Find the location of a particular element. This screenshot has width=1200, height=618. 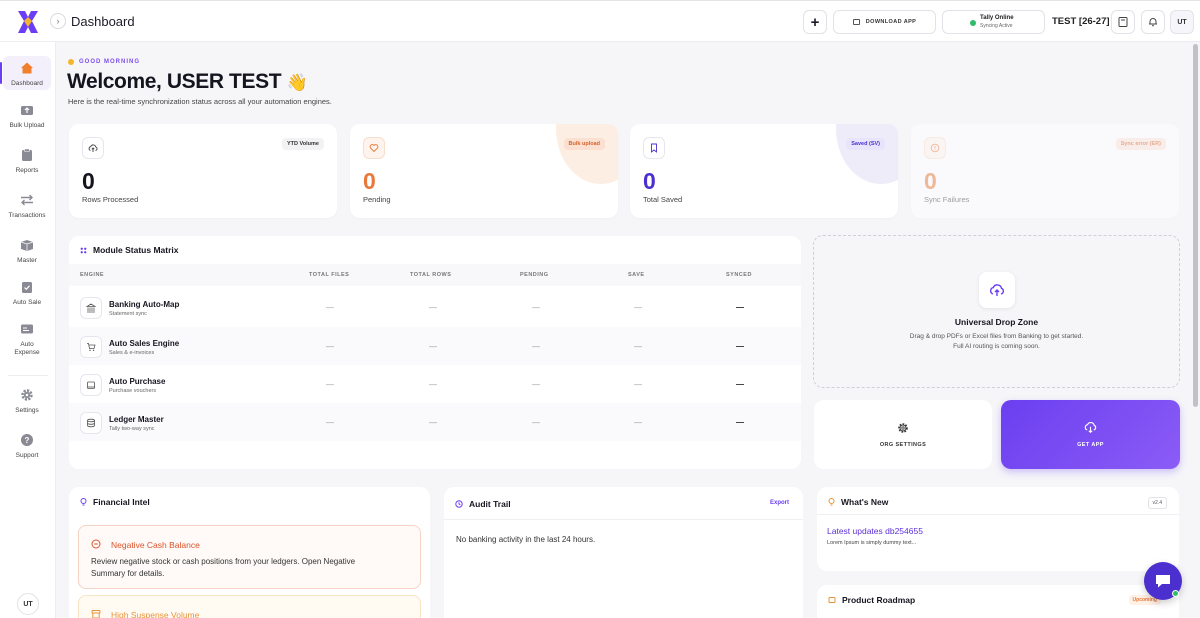

notifications-button is located at coordinates (1153, 22).